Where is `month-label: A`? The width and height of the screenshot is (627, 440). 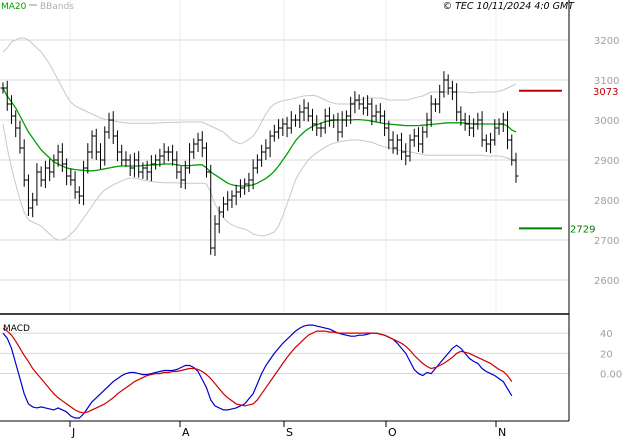 month-label: A is located at coordinates (186, 432).